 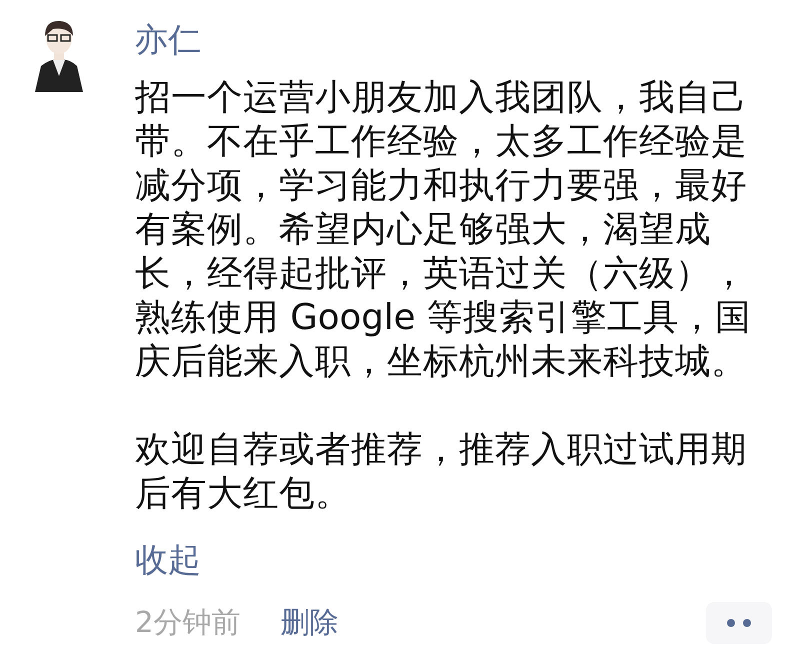 What do you see at coordinates (168, 560) in the screenshot?
I see `collapse-link: 收起` at bounding box center [168, 560].